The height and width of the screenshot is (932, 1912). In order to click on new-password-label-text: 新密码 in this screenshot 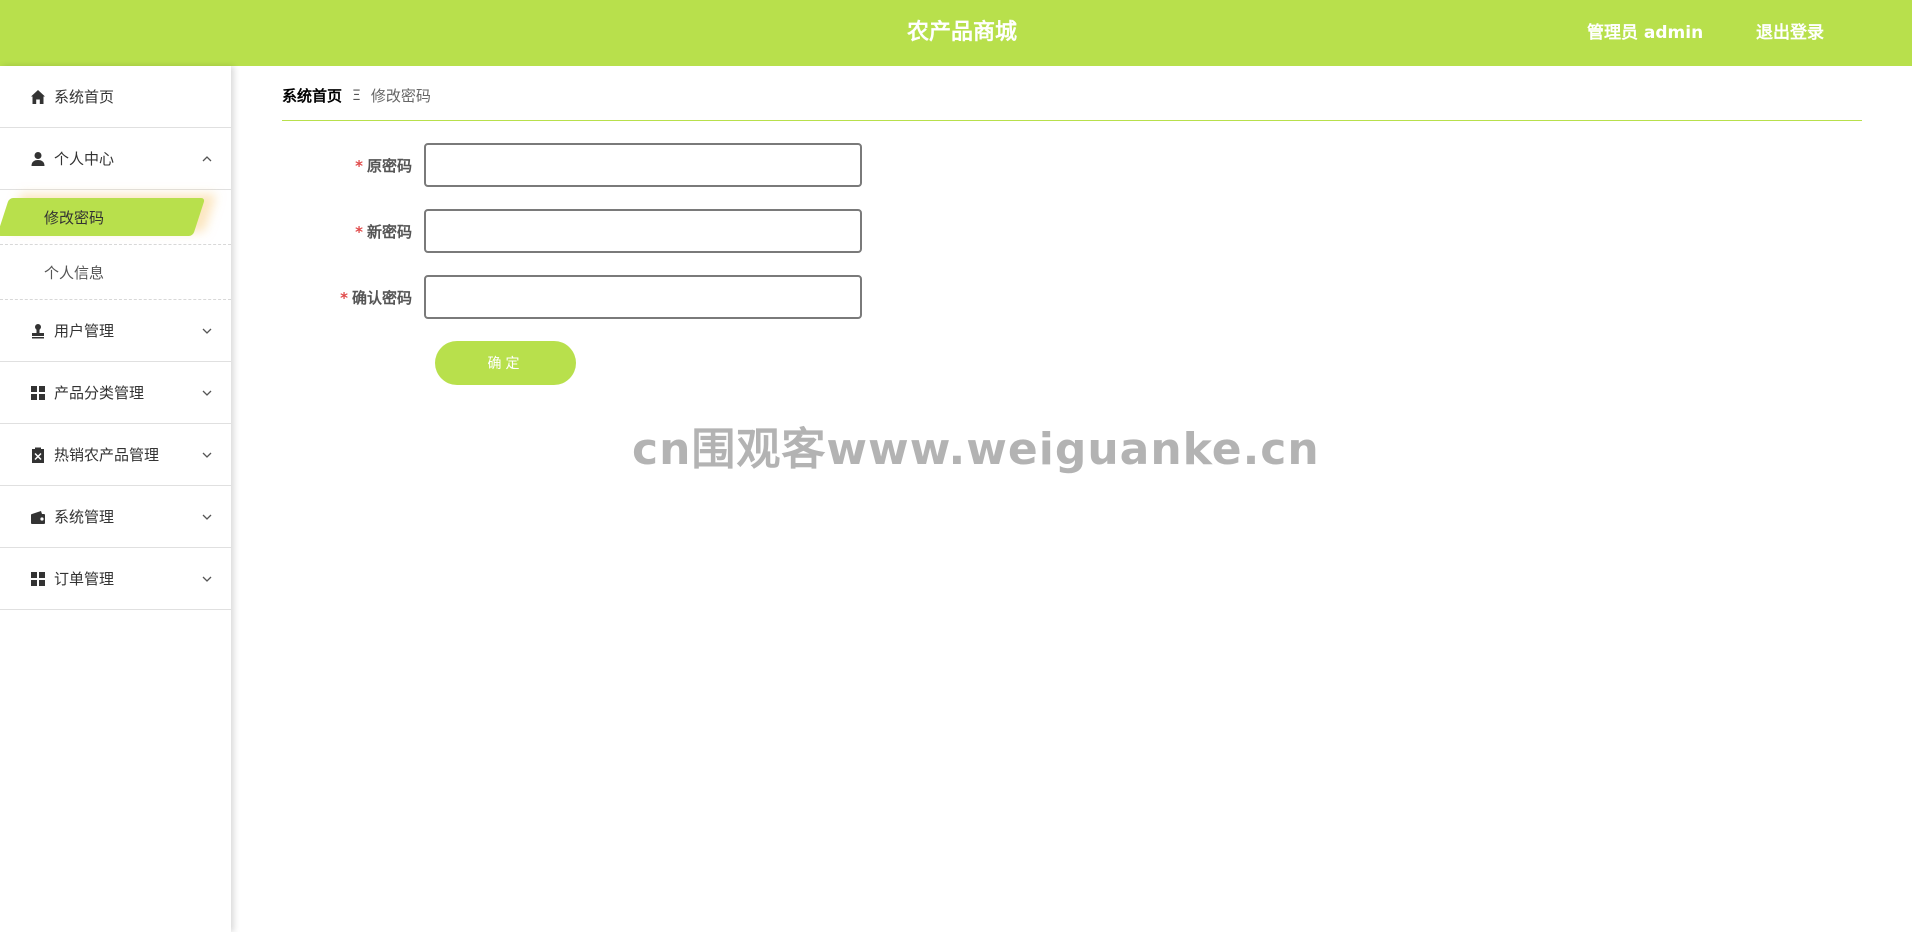, I will do `click(389, 231)`.